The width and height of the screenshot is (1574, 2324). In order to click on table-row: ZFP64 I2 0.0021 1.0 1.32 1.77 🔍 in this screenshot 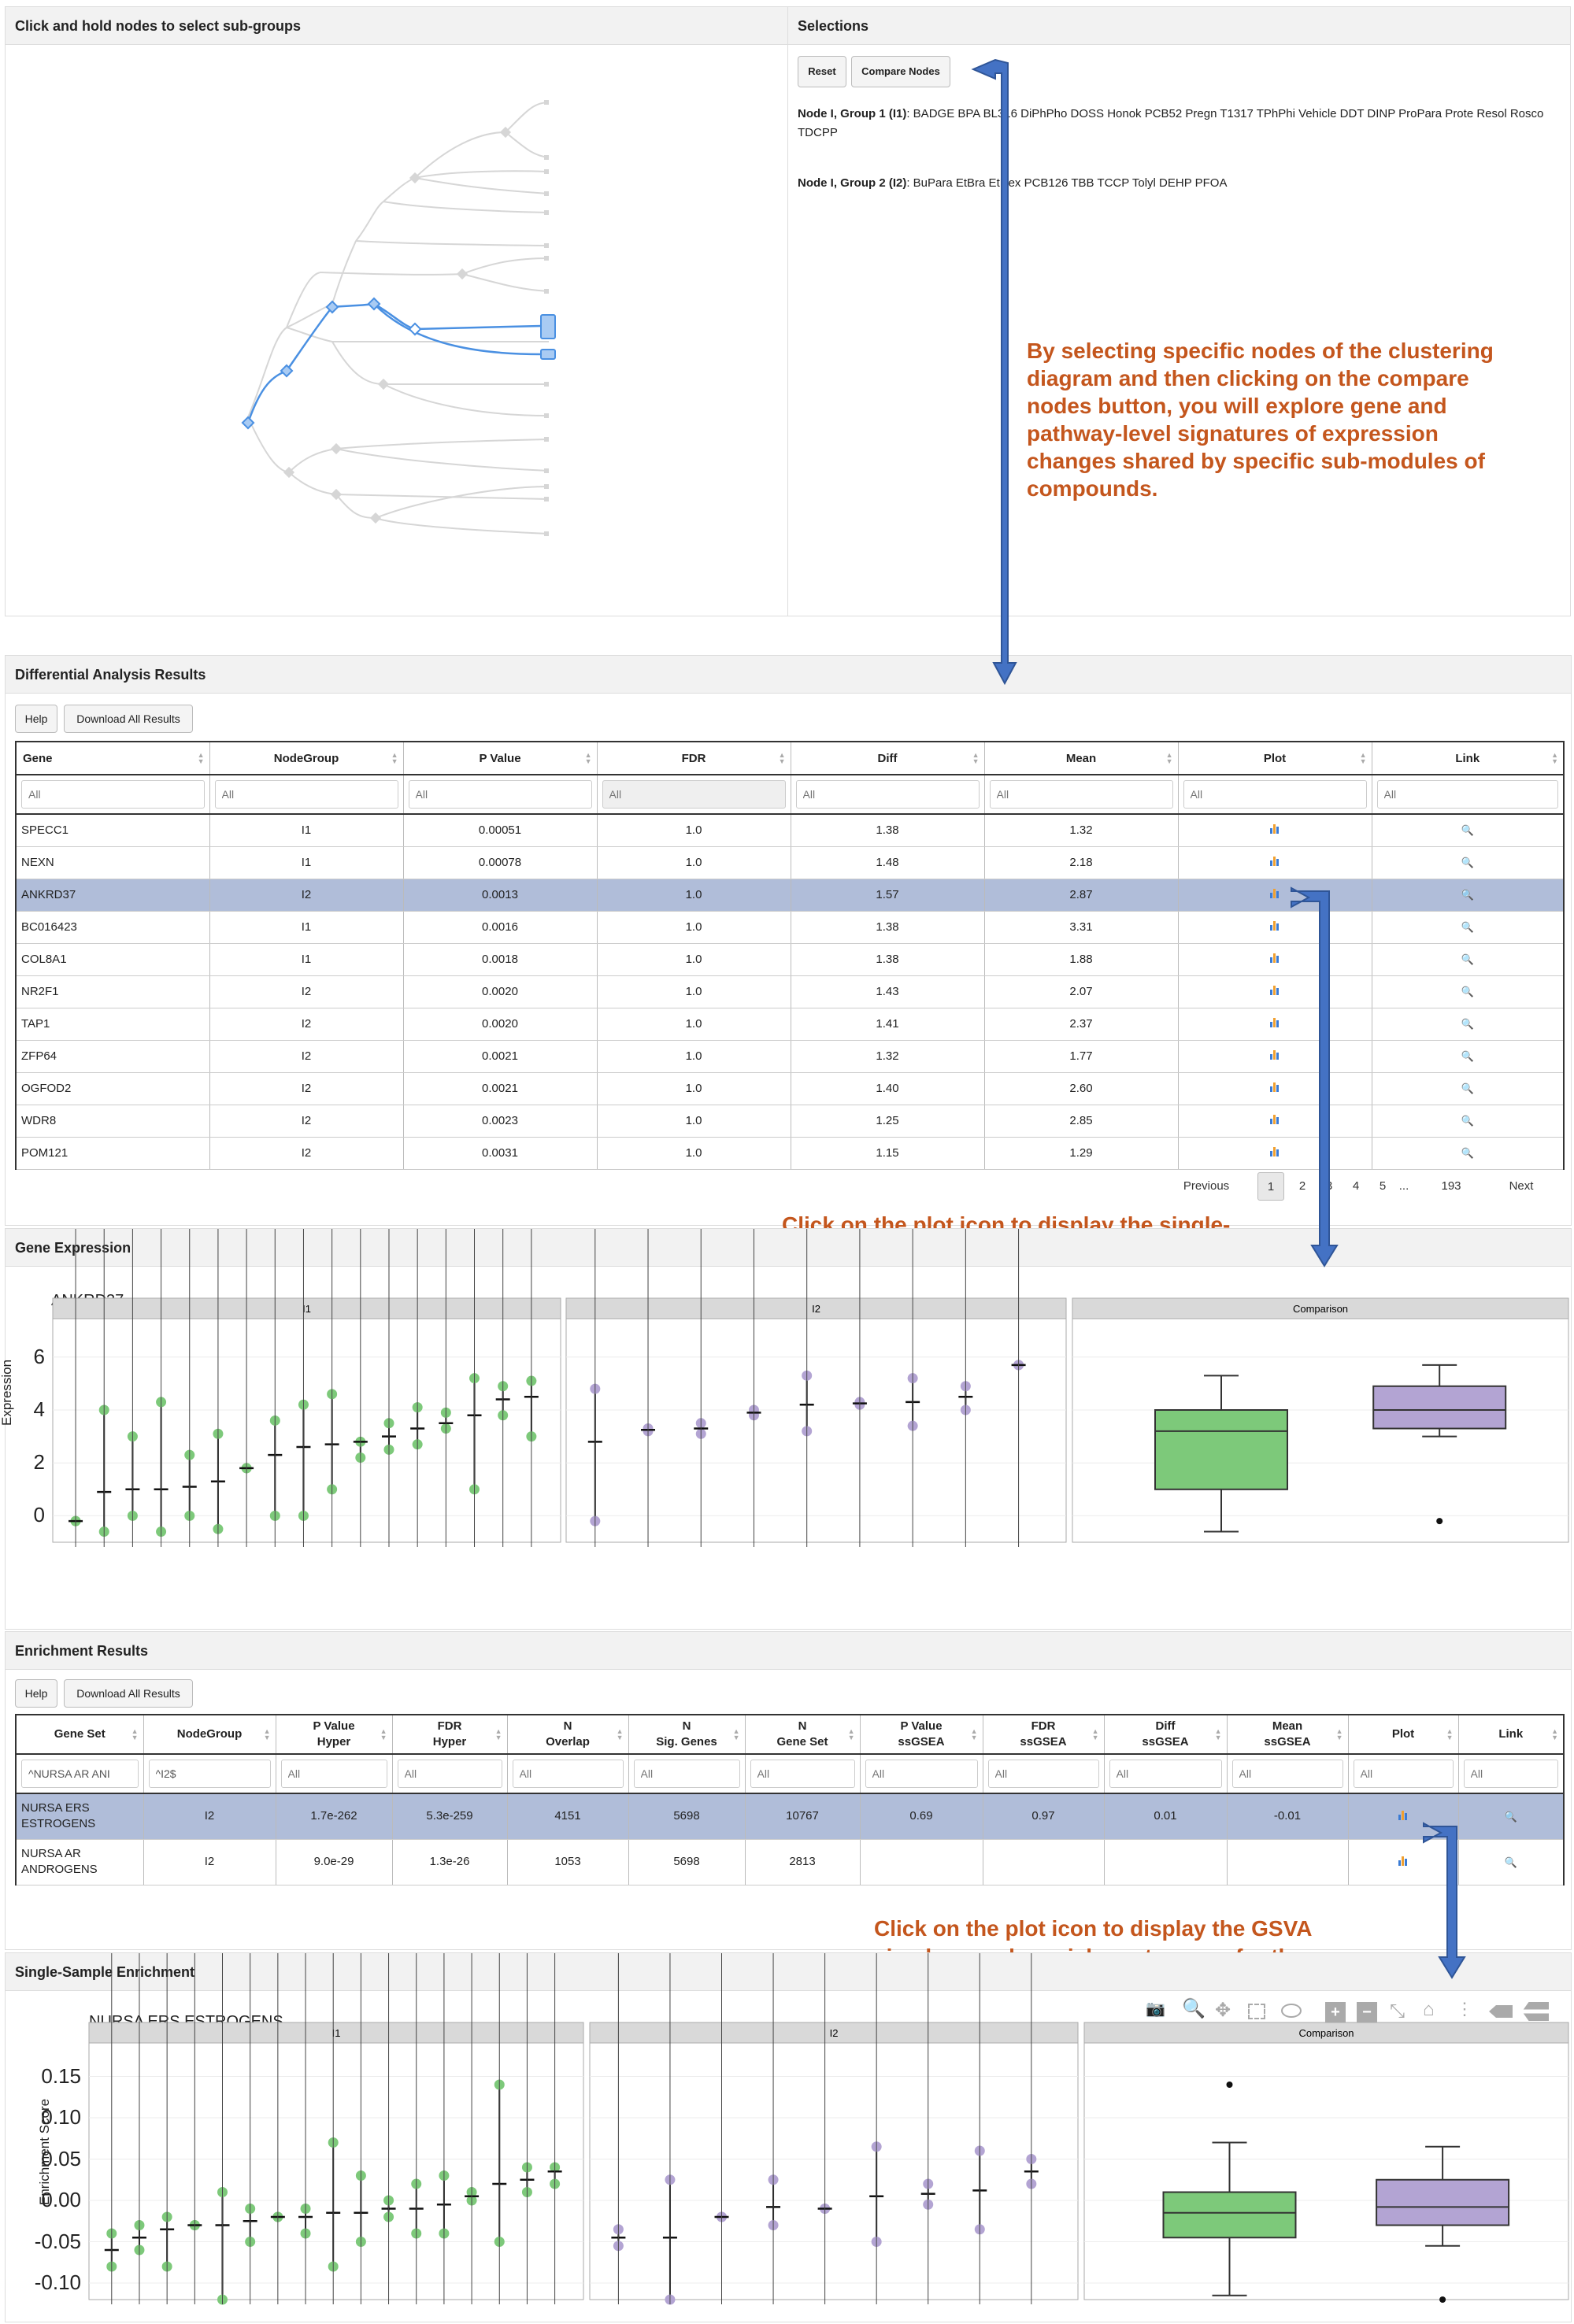, I will do `click(790, 1056)`.